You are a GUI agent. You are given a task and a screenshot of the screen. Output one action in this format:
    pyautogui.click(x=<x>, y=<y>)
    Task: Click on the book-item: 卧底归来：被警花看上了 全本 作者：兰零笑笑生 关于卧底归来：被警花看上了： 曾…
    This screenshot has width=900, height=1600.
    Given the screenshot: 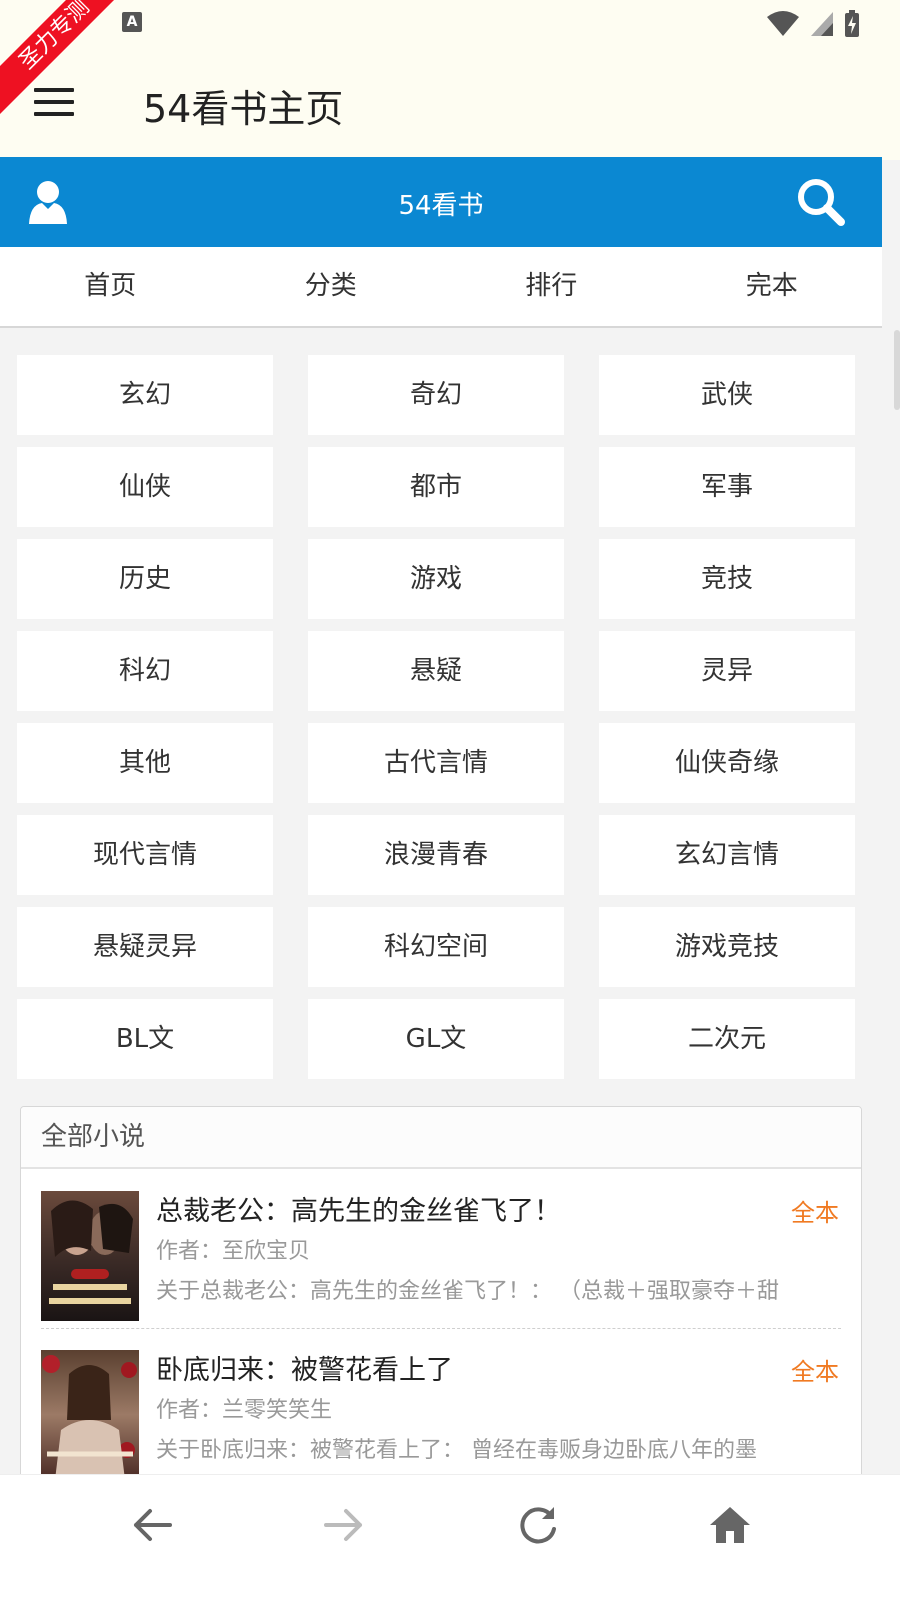 What is the action you would take?
    pyautogui.click(x=441, y=1418)
    